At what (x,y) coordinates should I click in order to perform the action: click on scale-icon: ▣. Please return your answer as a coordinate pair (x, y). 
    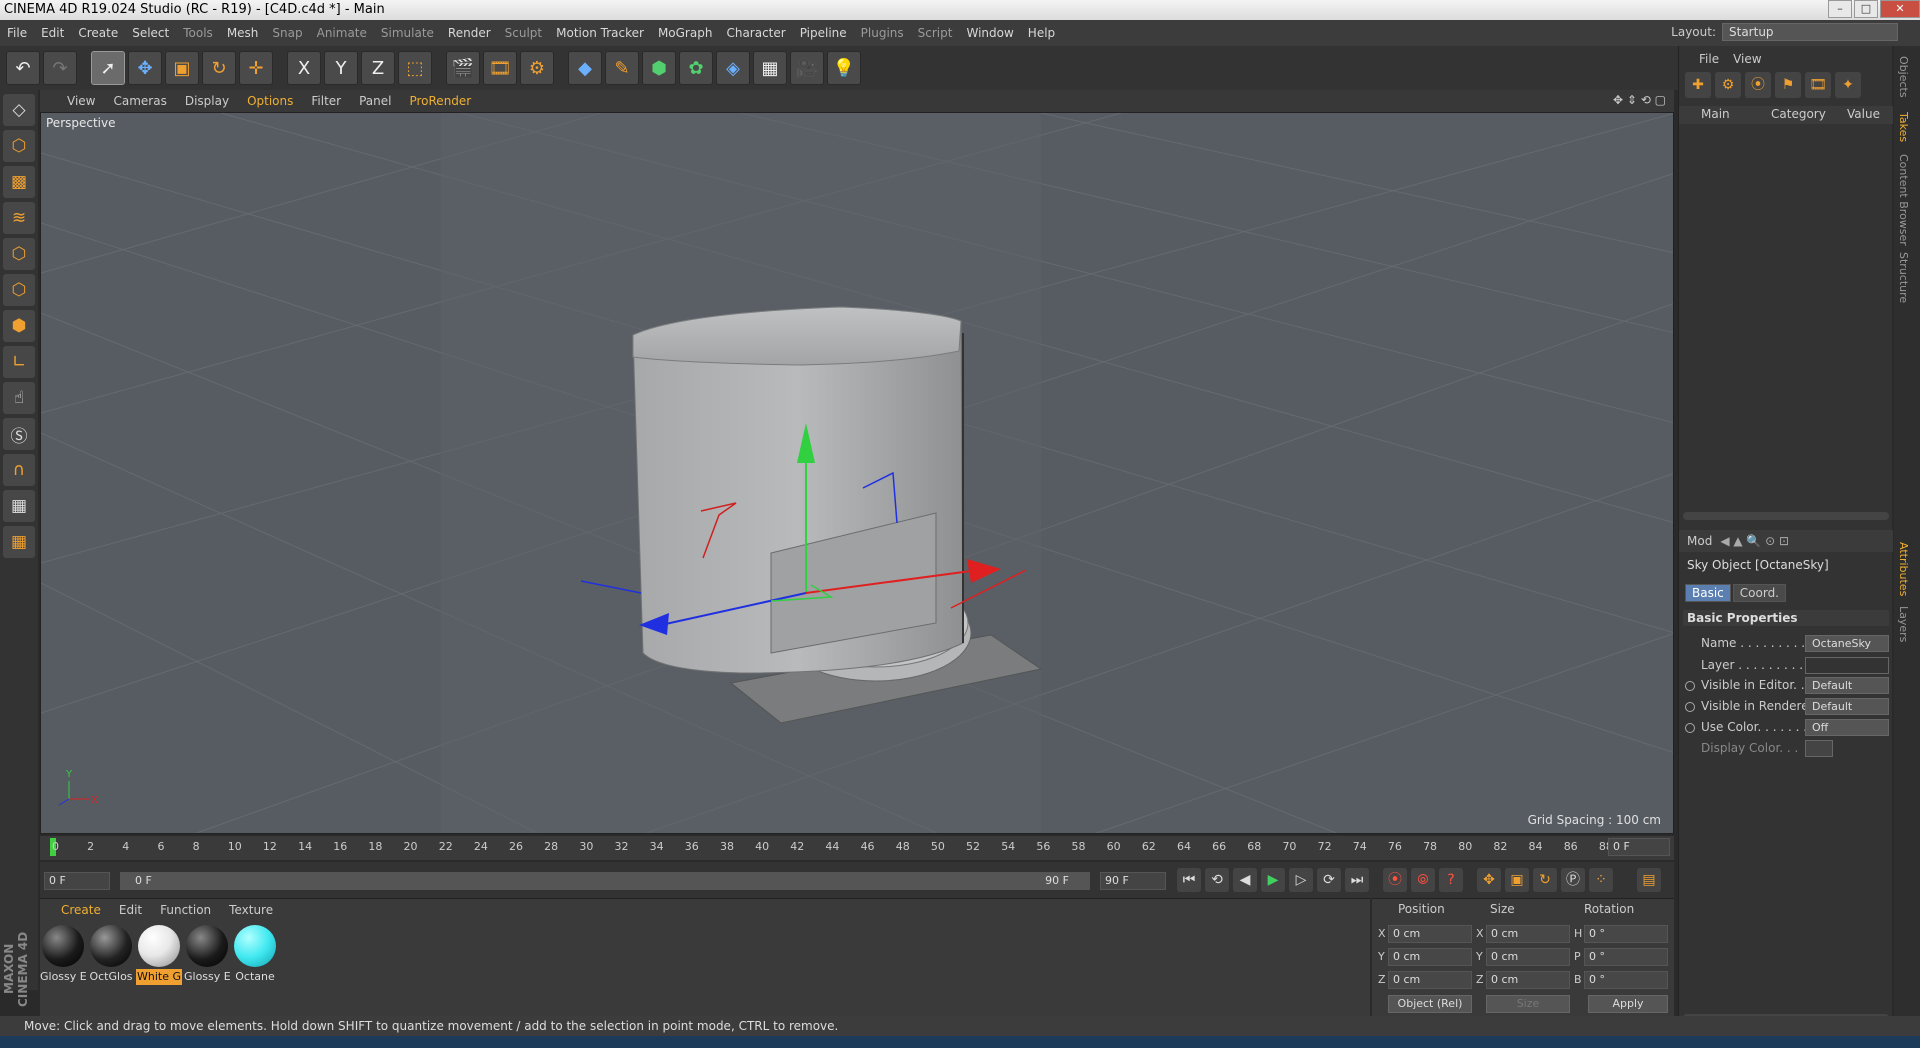
    Looking at the image, I should click on (182, 68).